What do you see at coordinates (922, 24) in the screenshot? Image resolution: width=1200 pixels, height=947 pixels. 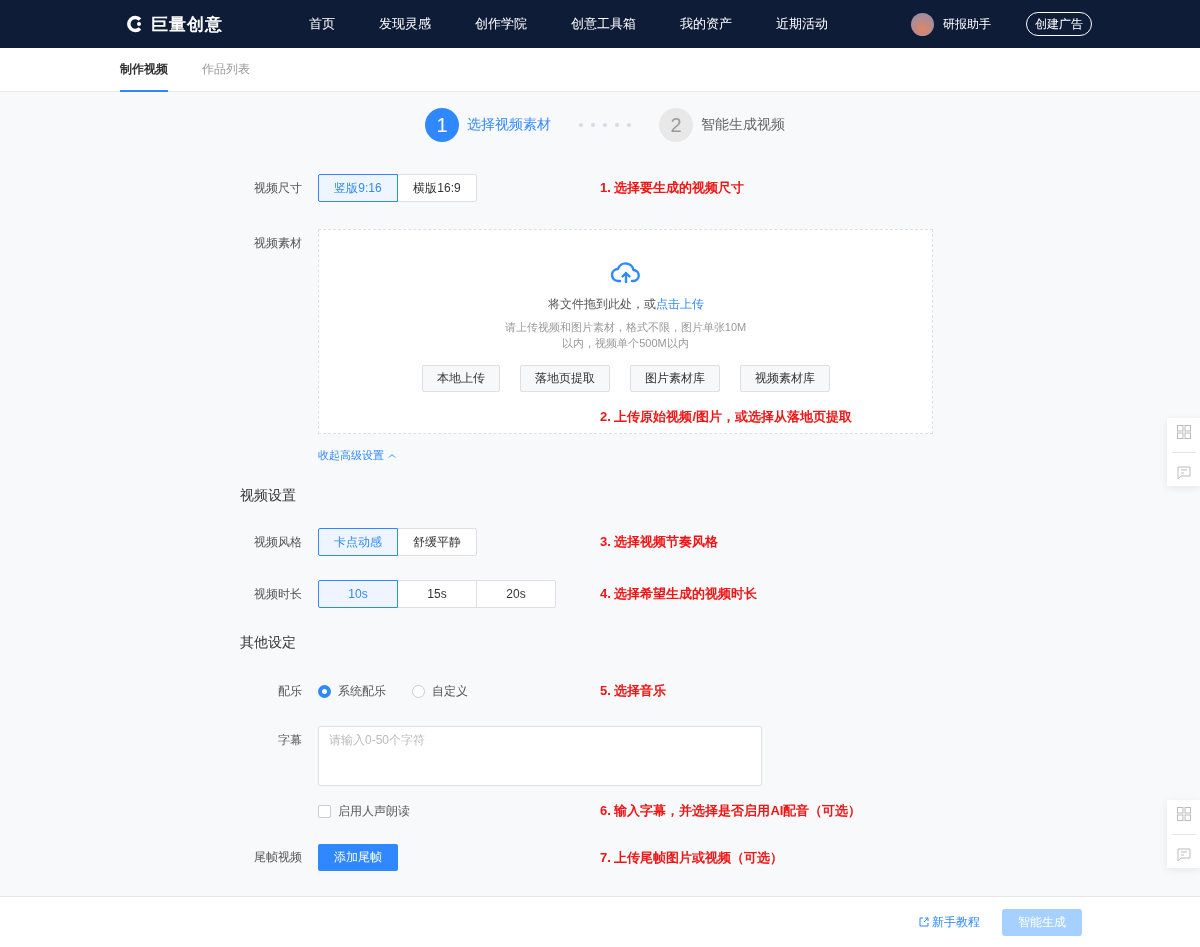 I see `user-avatar` at bounding box center [922, 24].